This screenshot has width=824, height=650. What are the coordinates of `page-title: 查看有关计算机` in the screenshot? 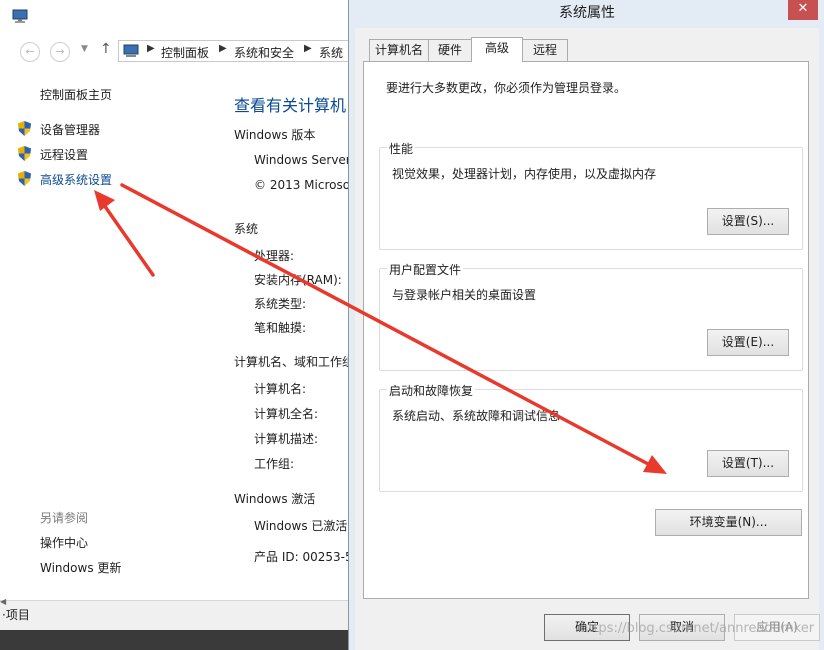 It's located at (290, 105).